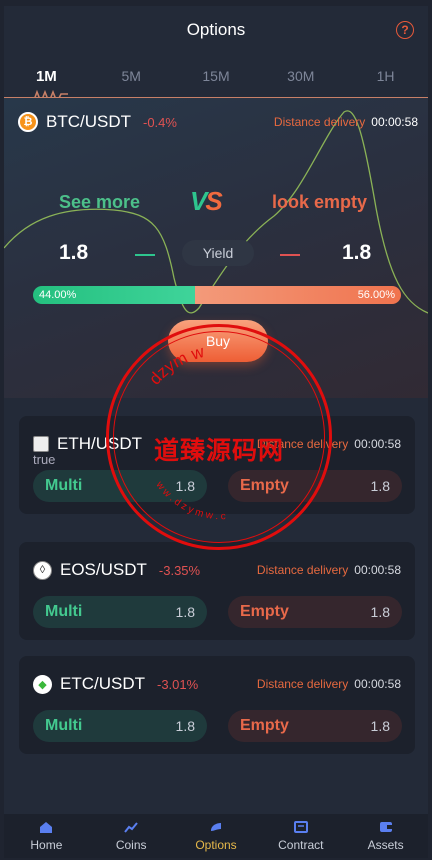  I want to click on nav-home: Home, so click(46, 836).